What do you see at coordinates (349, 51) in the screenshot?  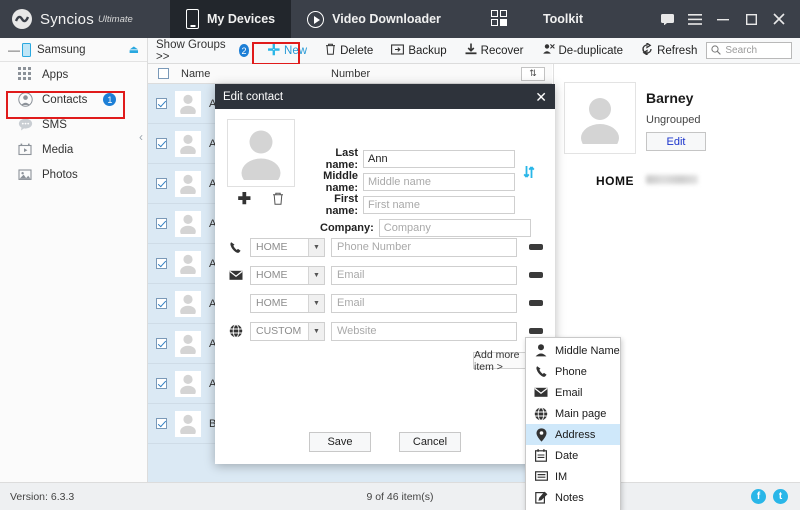 I see `delete-button: Delete` at bounding box center [349, 51].